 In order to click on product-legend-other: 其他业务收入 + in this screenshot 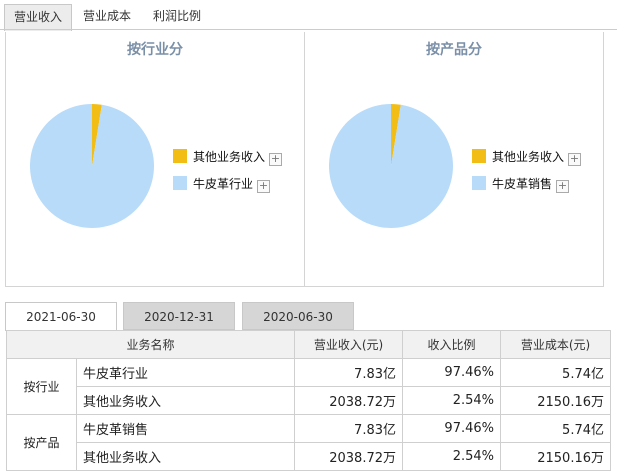, I will do `click(527, 157)`.